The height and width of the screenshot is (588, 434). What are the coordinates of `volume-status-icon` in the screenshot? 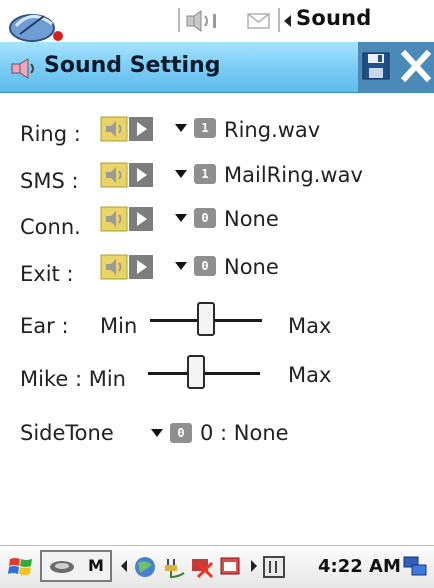 It's located at (204, 21).